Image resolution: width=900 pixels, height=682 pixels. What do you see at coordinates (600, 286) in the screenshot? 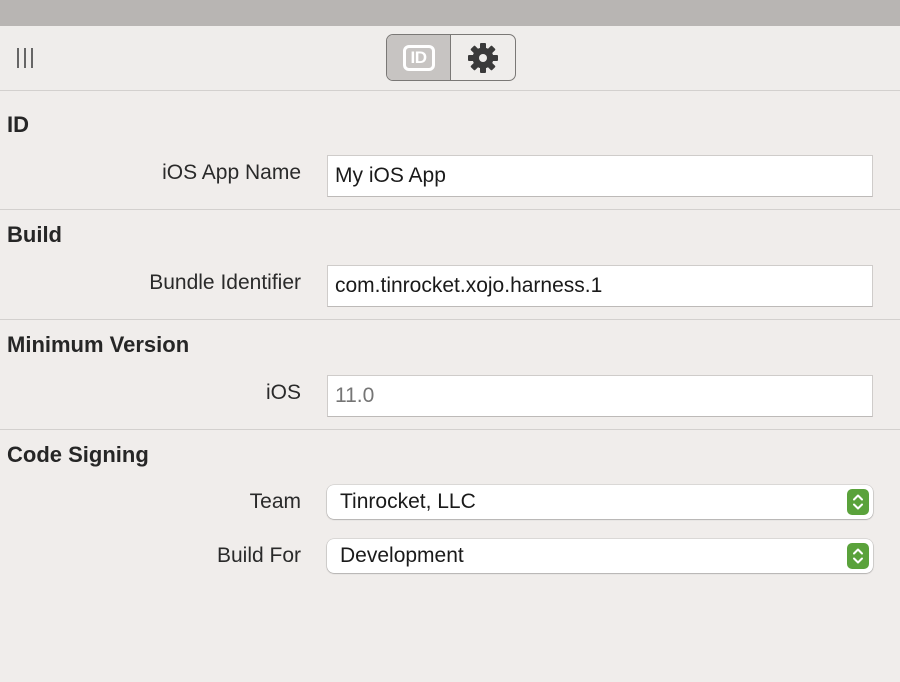
I see `bundle-identifier-field` at bounding box center [600, 286].